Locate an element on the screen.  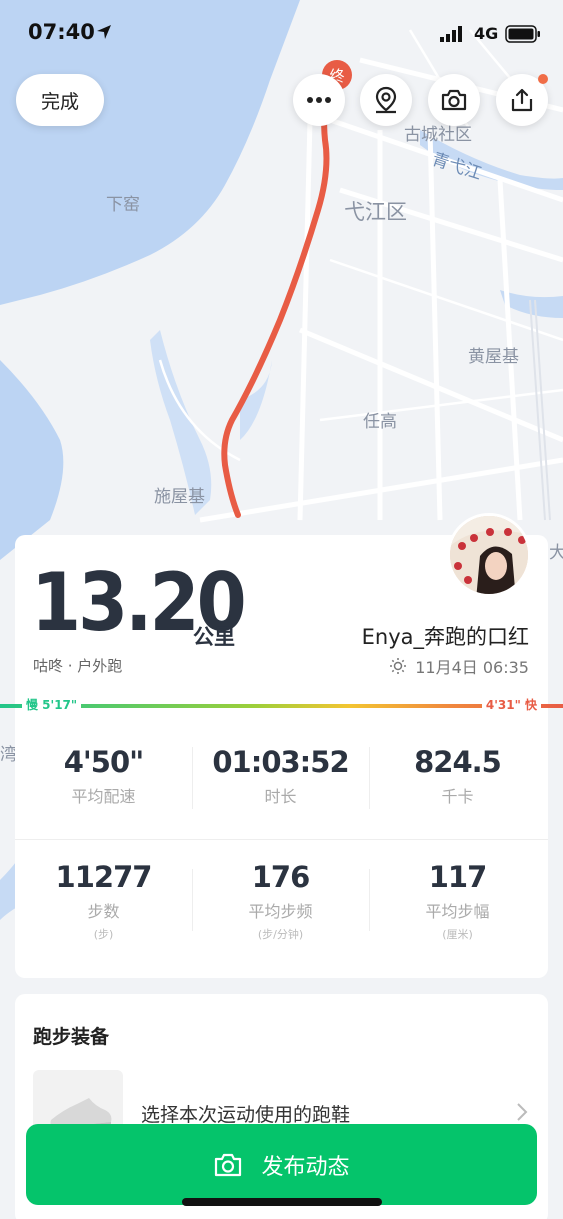
stat-value: 4'50" is located at coordinates (104, 762).